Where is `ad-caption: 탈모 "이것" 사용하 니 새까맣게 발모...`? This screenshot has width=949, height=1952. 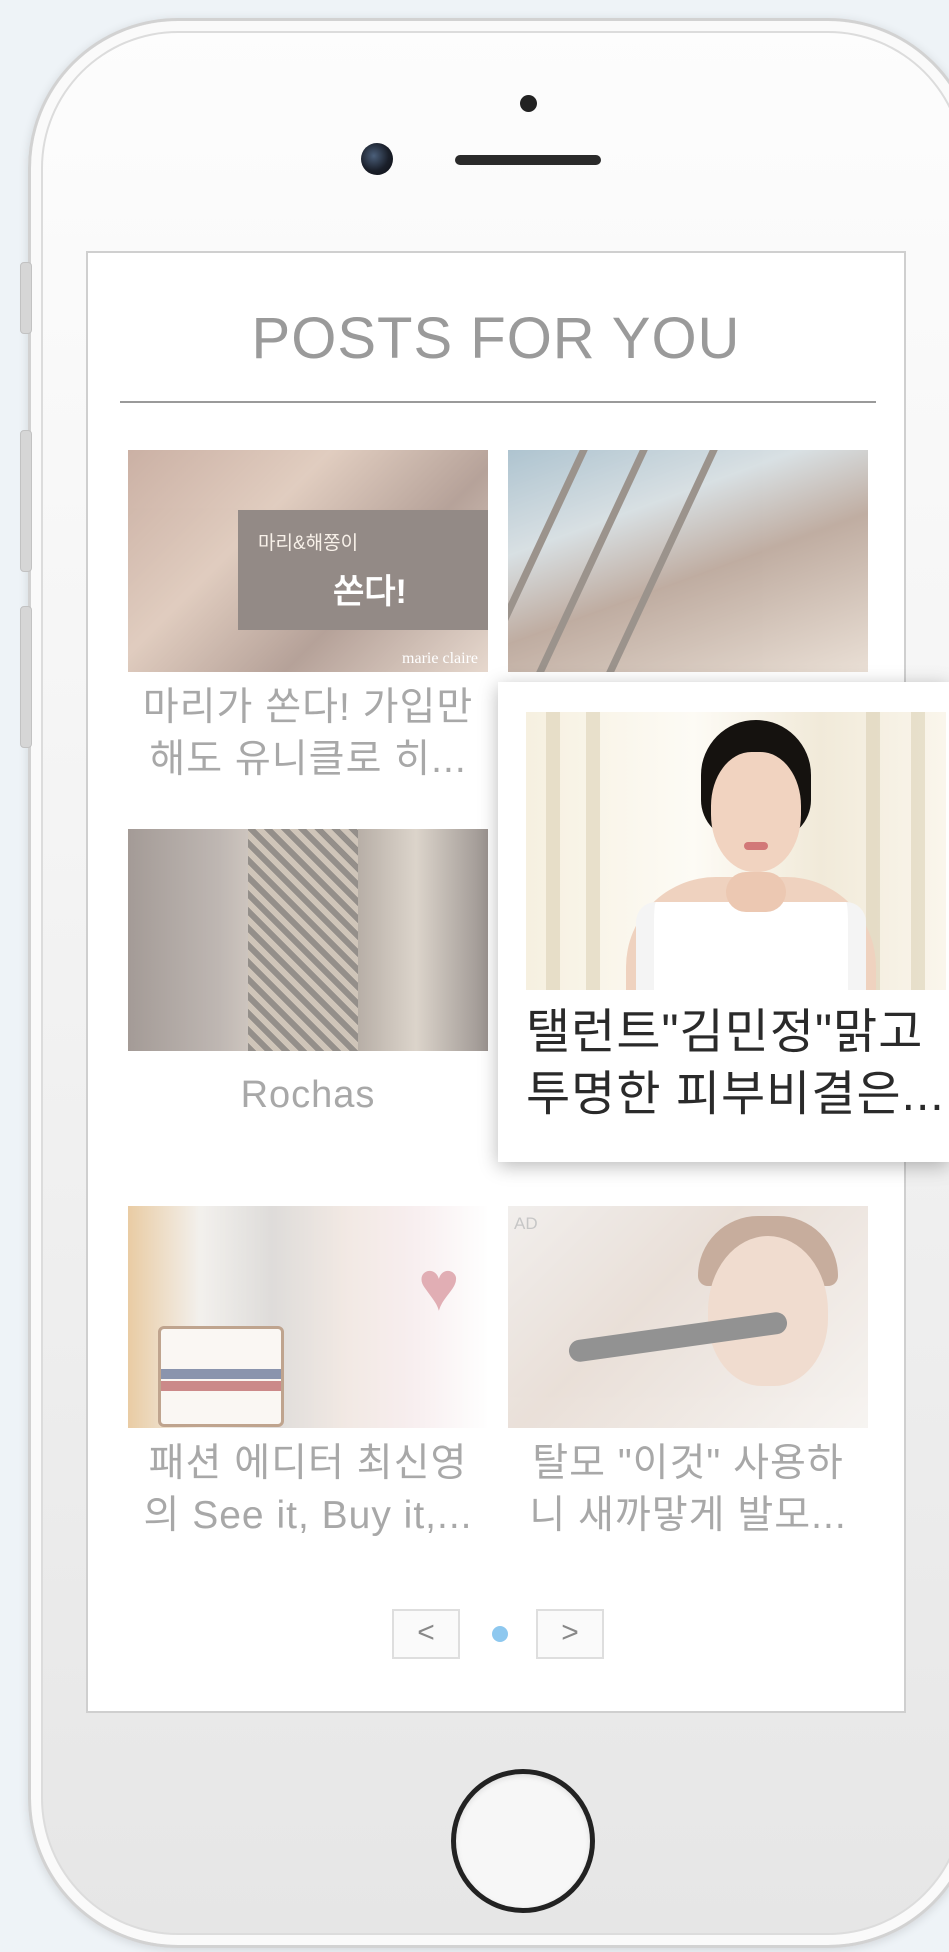
ad-caption: 탈모 "이것" 사용하 니 새까맣게 발모... is located at coordinates (688, 1490).